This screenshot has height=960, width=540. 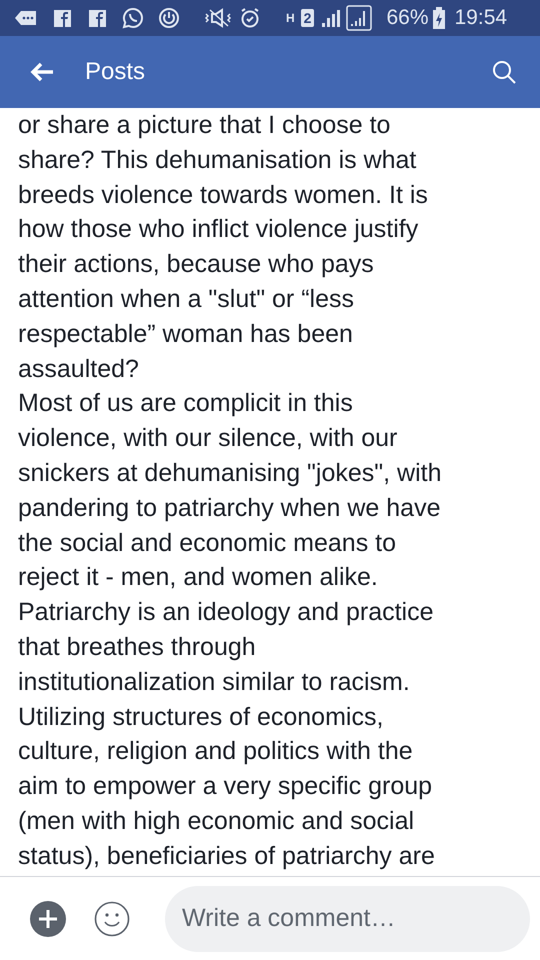 What do you see at coordinates (227, 787) in the screenshot?
I see `post-paragraph: Utilizing structures of economics, culture, religion and politics with the aim to empower a very specific group (men with high economic and social status), beneficiaries of patriarchy are` at bounding box center [227, 787].